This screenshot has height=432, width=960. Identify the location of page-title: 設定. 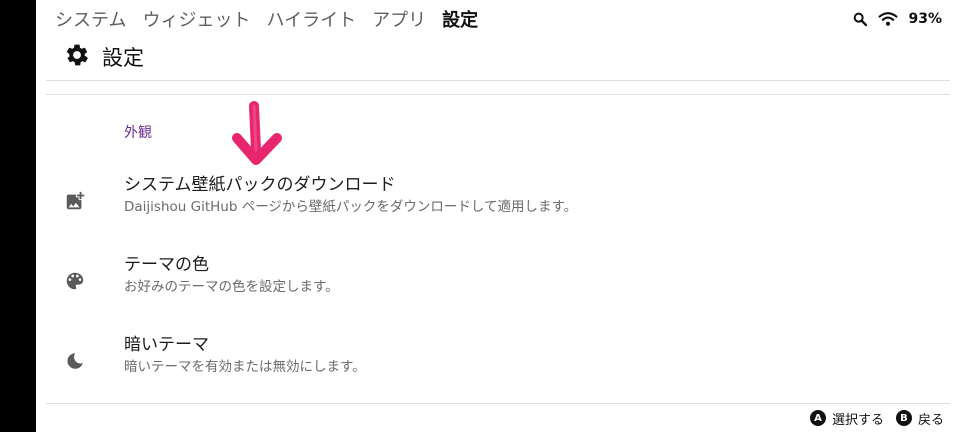
(123, 58).